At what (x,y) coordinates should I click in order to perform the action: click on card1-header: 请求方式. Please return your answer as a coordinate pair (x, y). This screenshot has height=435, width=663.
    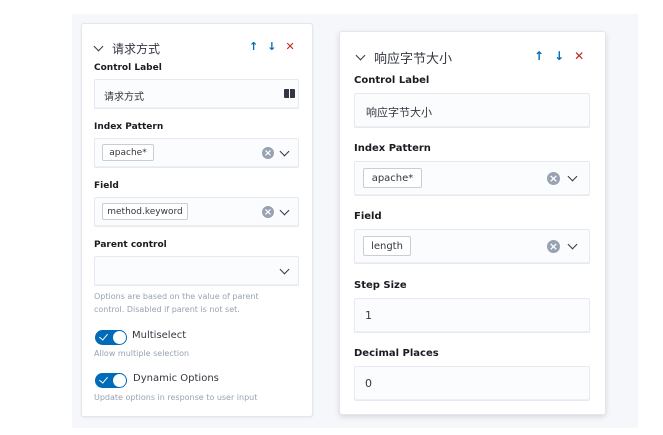
    Looking at the image, I should click on (127, 48).